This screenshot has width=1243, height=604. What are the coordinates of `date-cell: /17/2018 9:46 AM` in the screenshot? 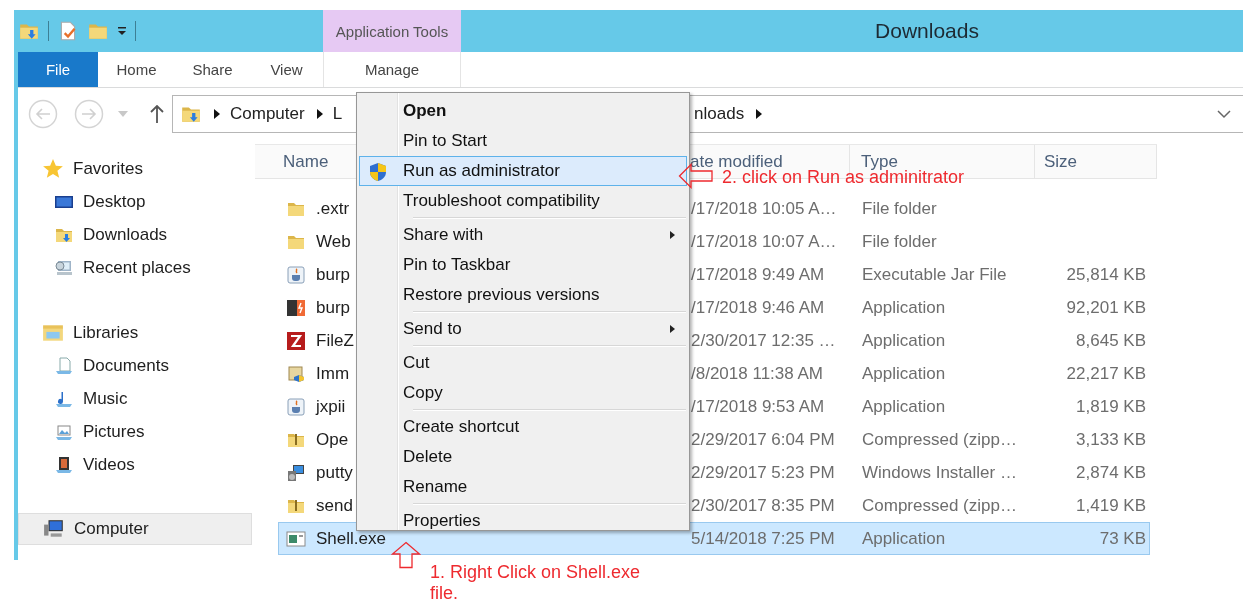 It's located at (758, 307).